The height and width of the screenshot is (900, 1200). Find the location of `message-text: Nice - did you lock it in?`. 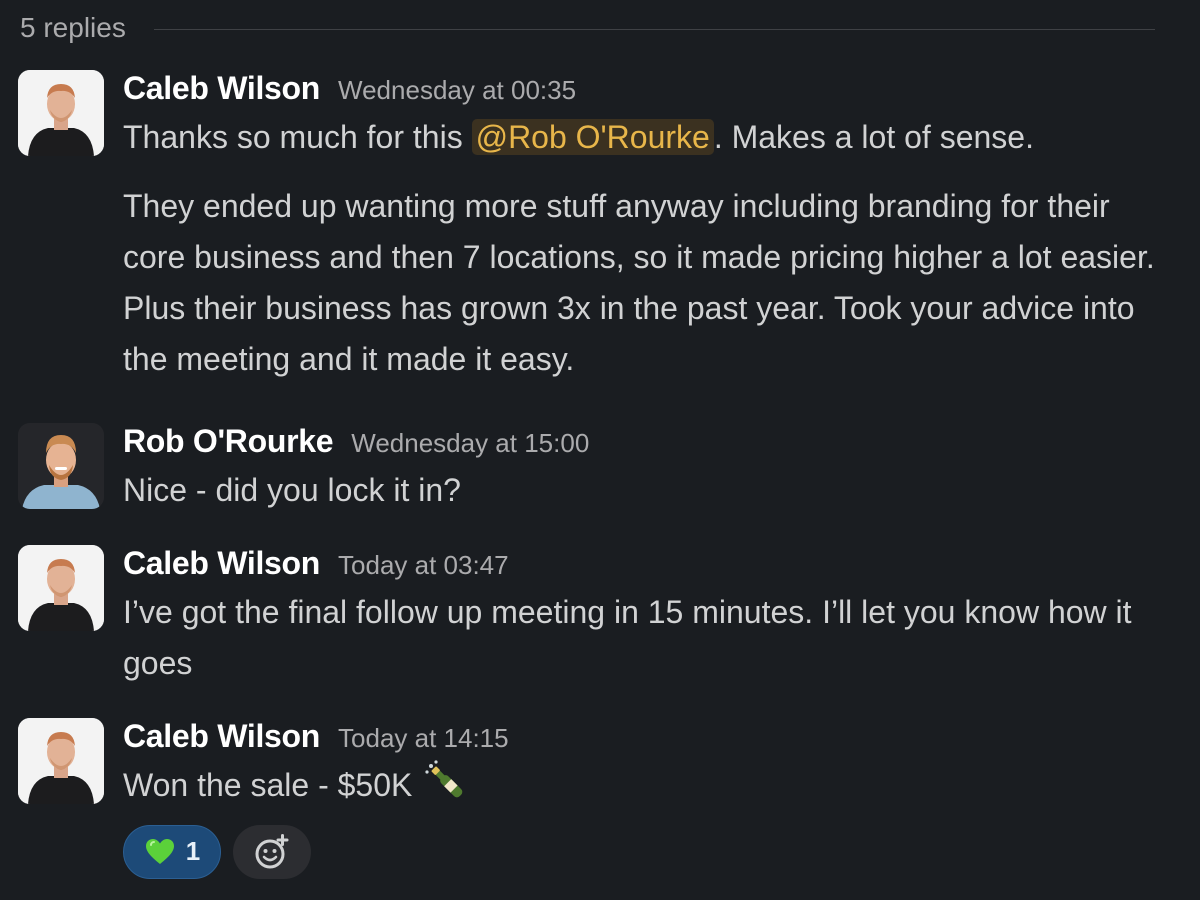

message-text: Nice - did you lock it in? is located at coordinates (292, 490).